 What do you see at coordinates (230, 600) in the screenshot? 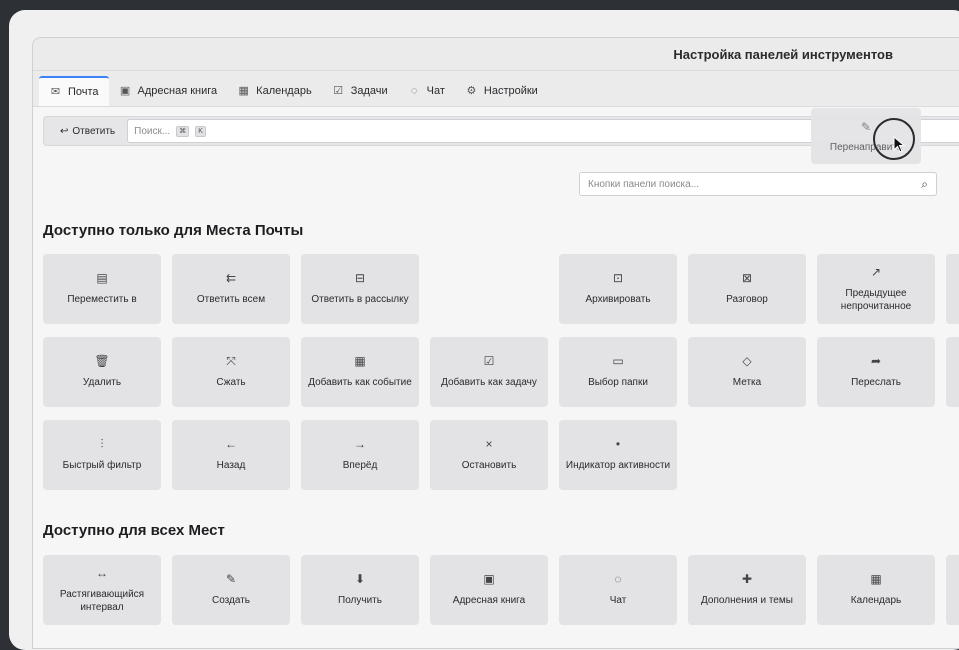
I see `tile-label: Создать` at bounding box center [230, 600].